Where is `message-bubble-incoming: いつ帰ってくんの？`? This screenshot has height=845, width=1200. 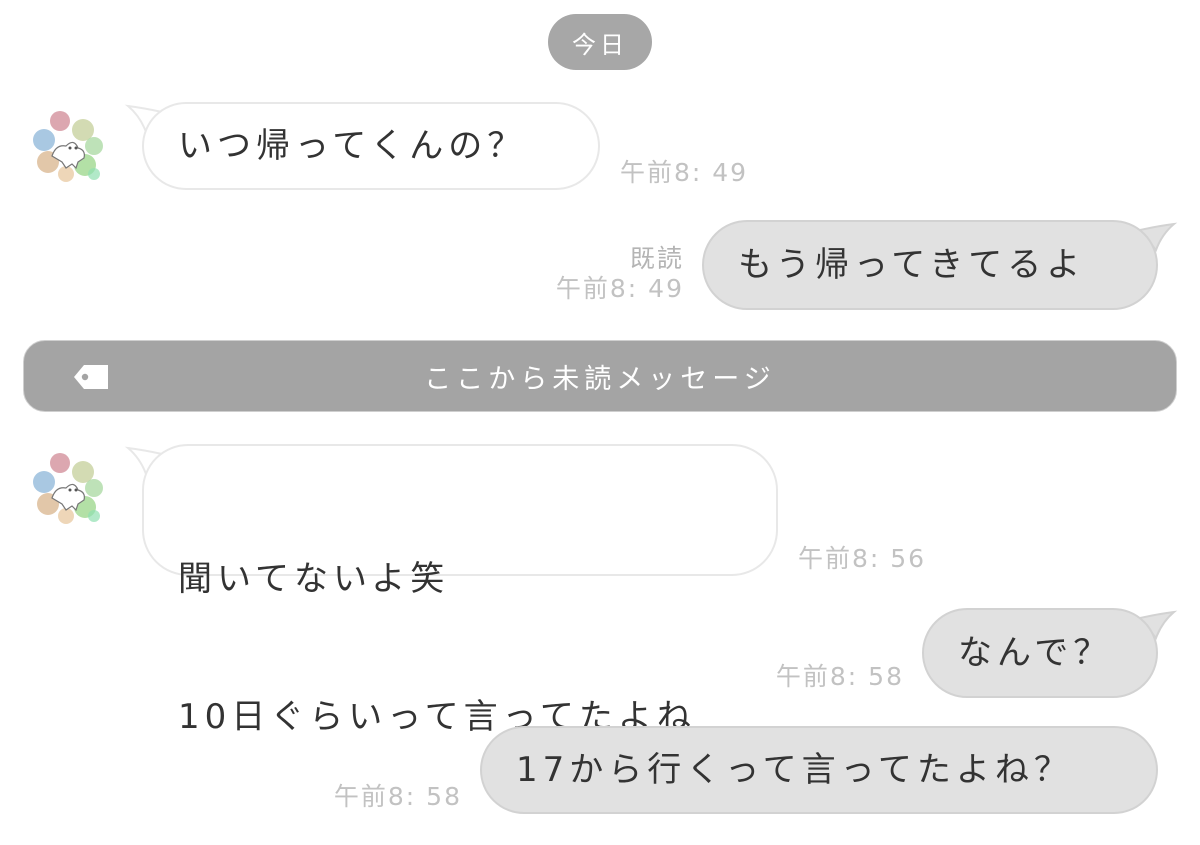 message-bubble-incoming: いつ帰ってくんの？ is located at coordinates (371, 146).